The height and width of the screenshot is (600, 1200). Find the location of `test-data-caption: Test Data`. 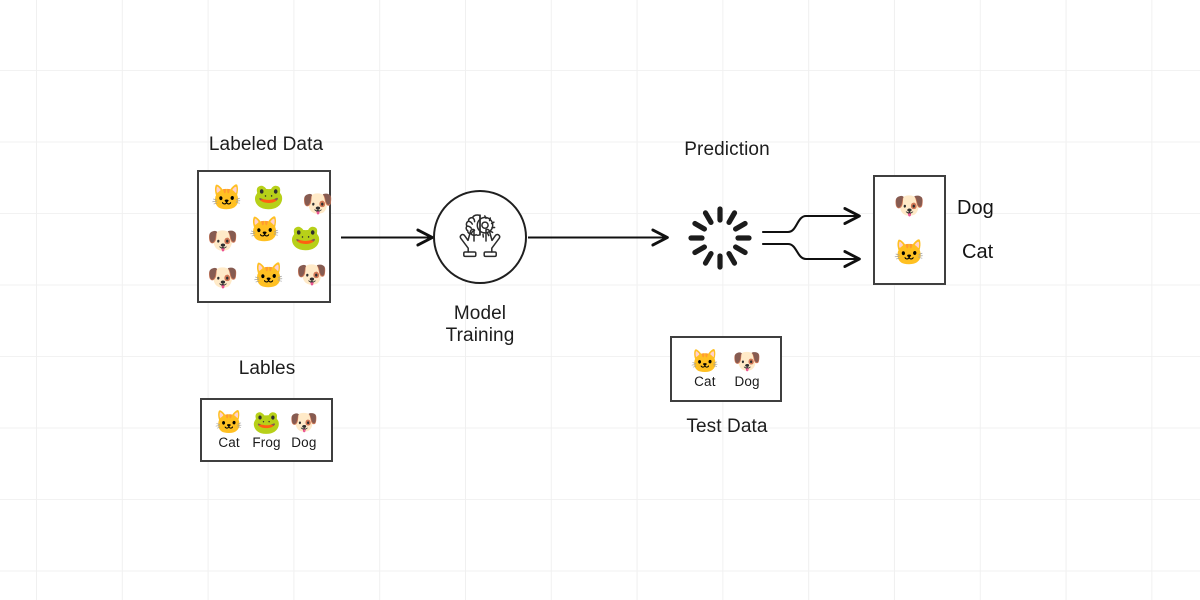

test-data-caption: Test Data is located at coordinates (727, 426).